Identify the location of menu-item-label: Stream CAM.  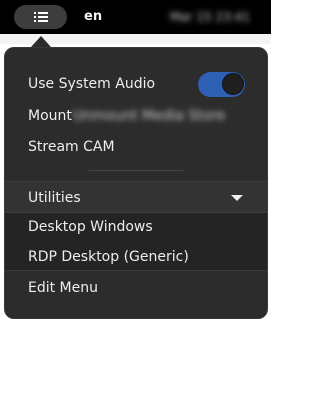
(71, 147).